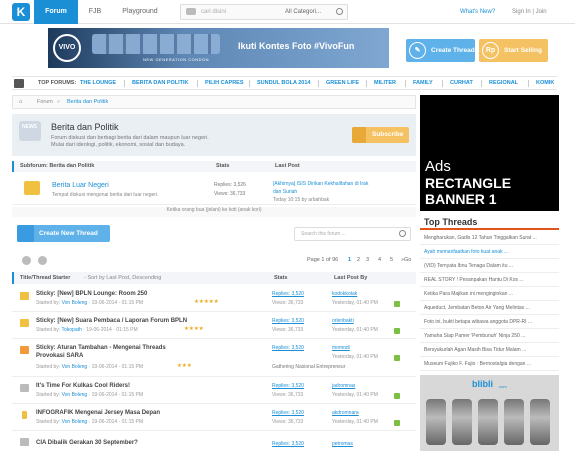  I want to click on subscribe-button: Subscribe, so click(380, 135).